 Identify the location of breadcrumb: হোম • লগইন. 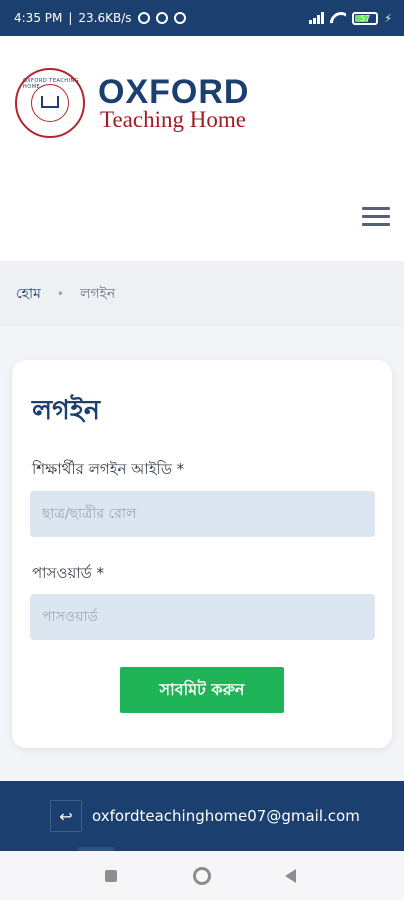
(202, 294).